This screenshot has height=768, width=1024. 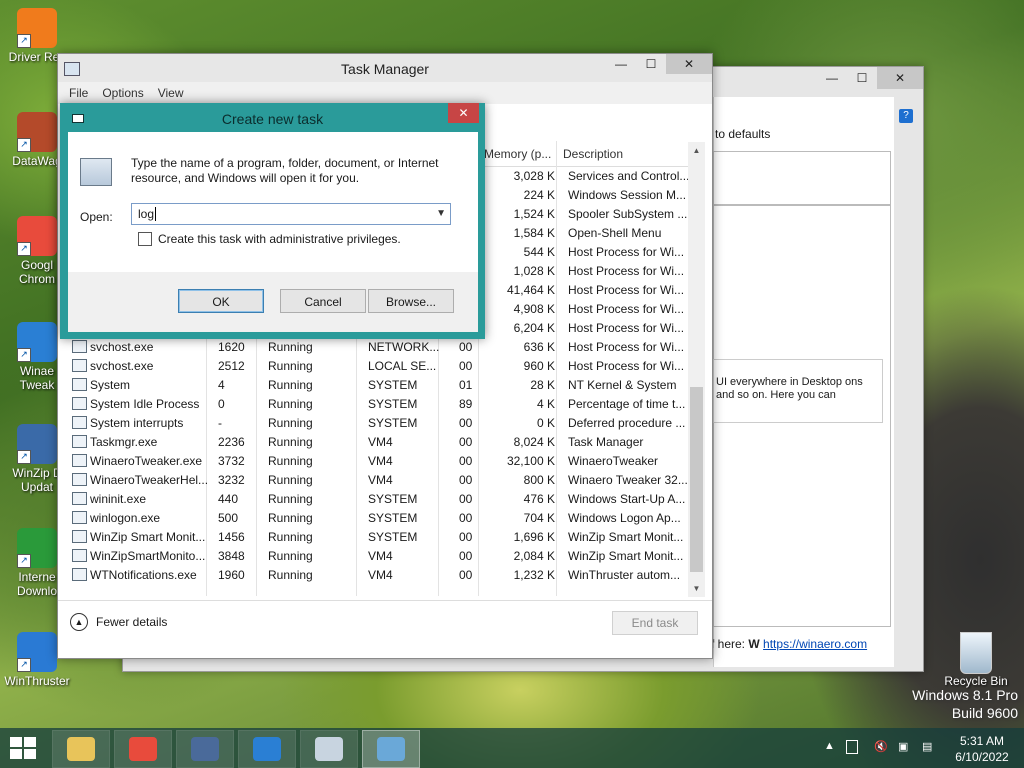 What do you see at coordinates (539, 365) in the screenshot?
I see `cell-memory: 960 K` at bounding box center [539, 365].